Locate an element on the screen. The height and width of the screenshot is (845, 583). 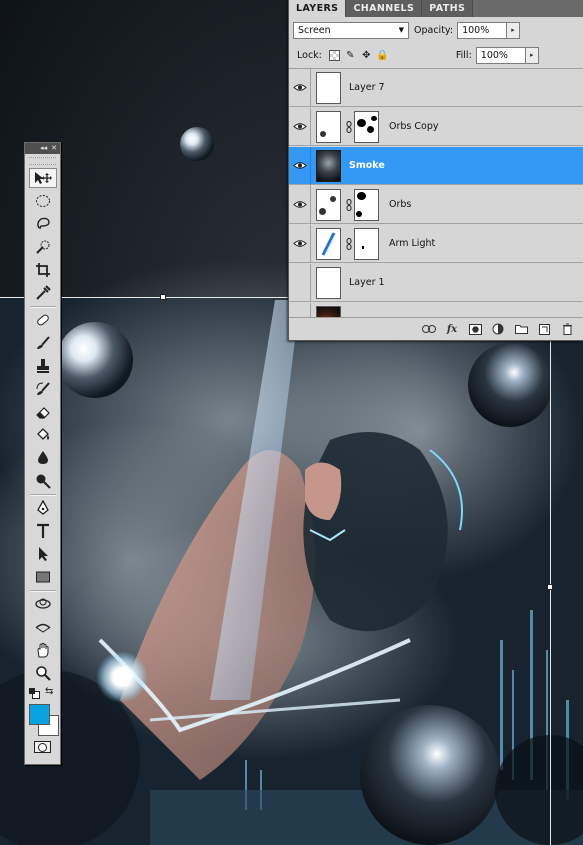
opacity-label: Opacity: is located at coordinates (434, 30).